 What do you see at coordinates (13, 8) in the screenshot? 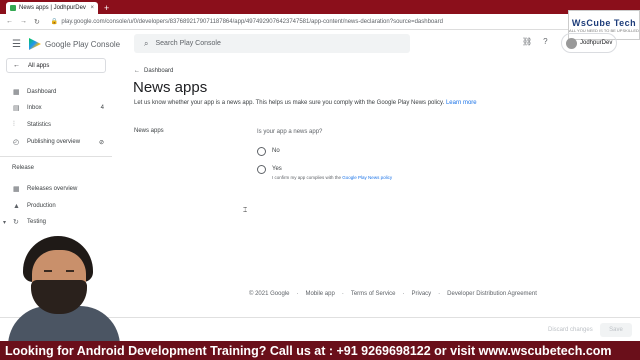
I see `play-console-favicon-icon` at bounding box center [13, 8].